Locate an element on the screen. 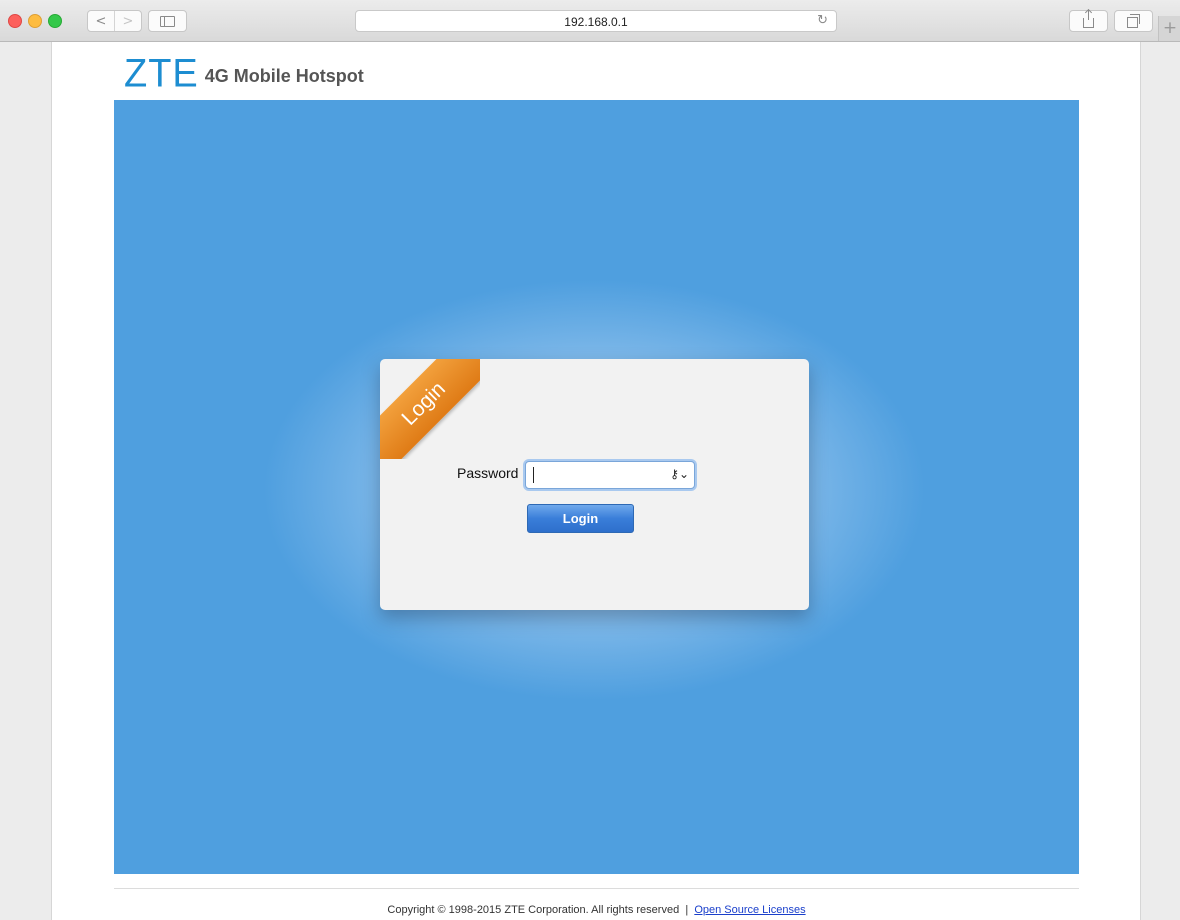 The width and height of the screenshot is (1180, 920). key-icon: ⚷⌄ is located at coordinates (679, 474).